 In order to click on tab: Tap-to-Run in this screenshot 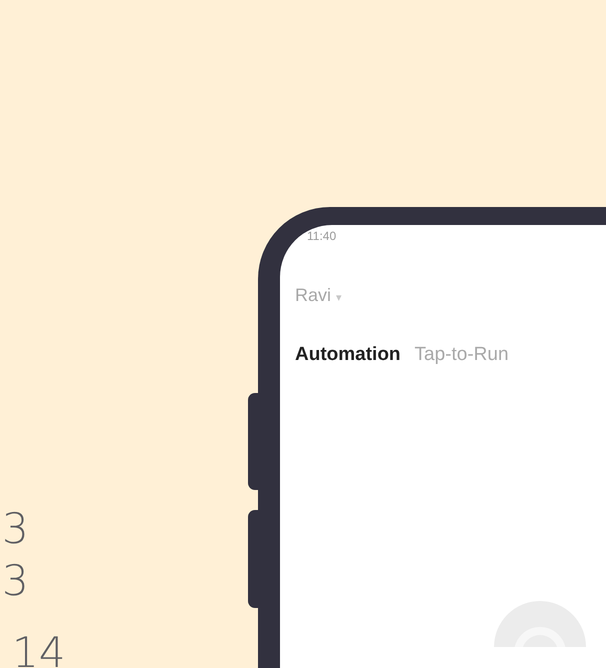, I will do `click(461, 355)`.